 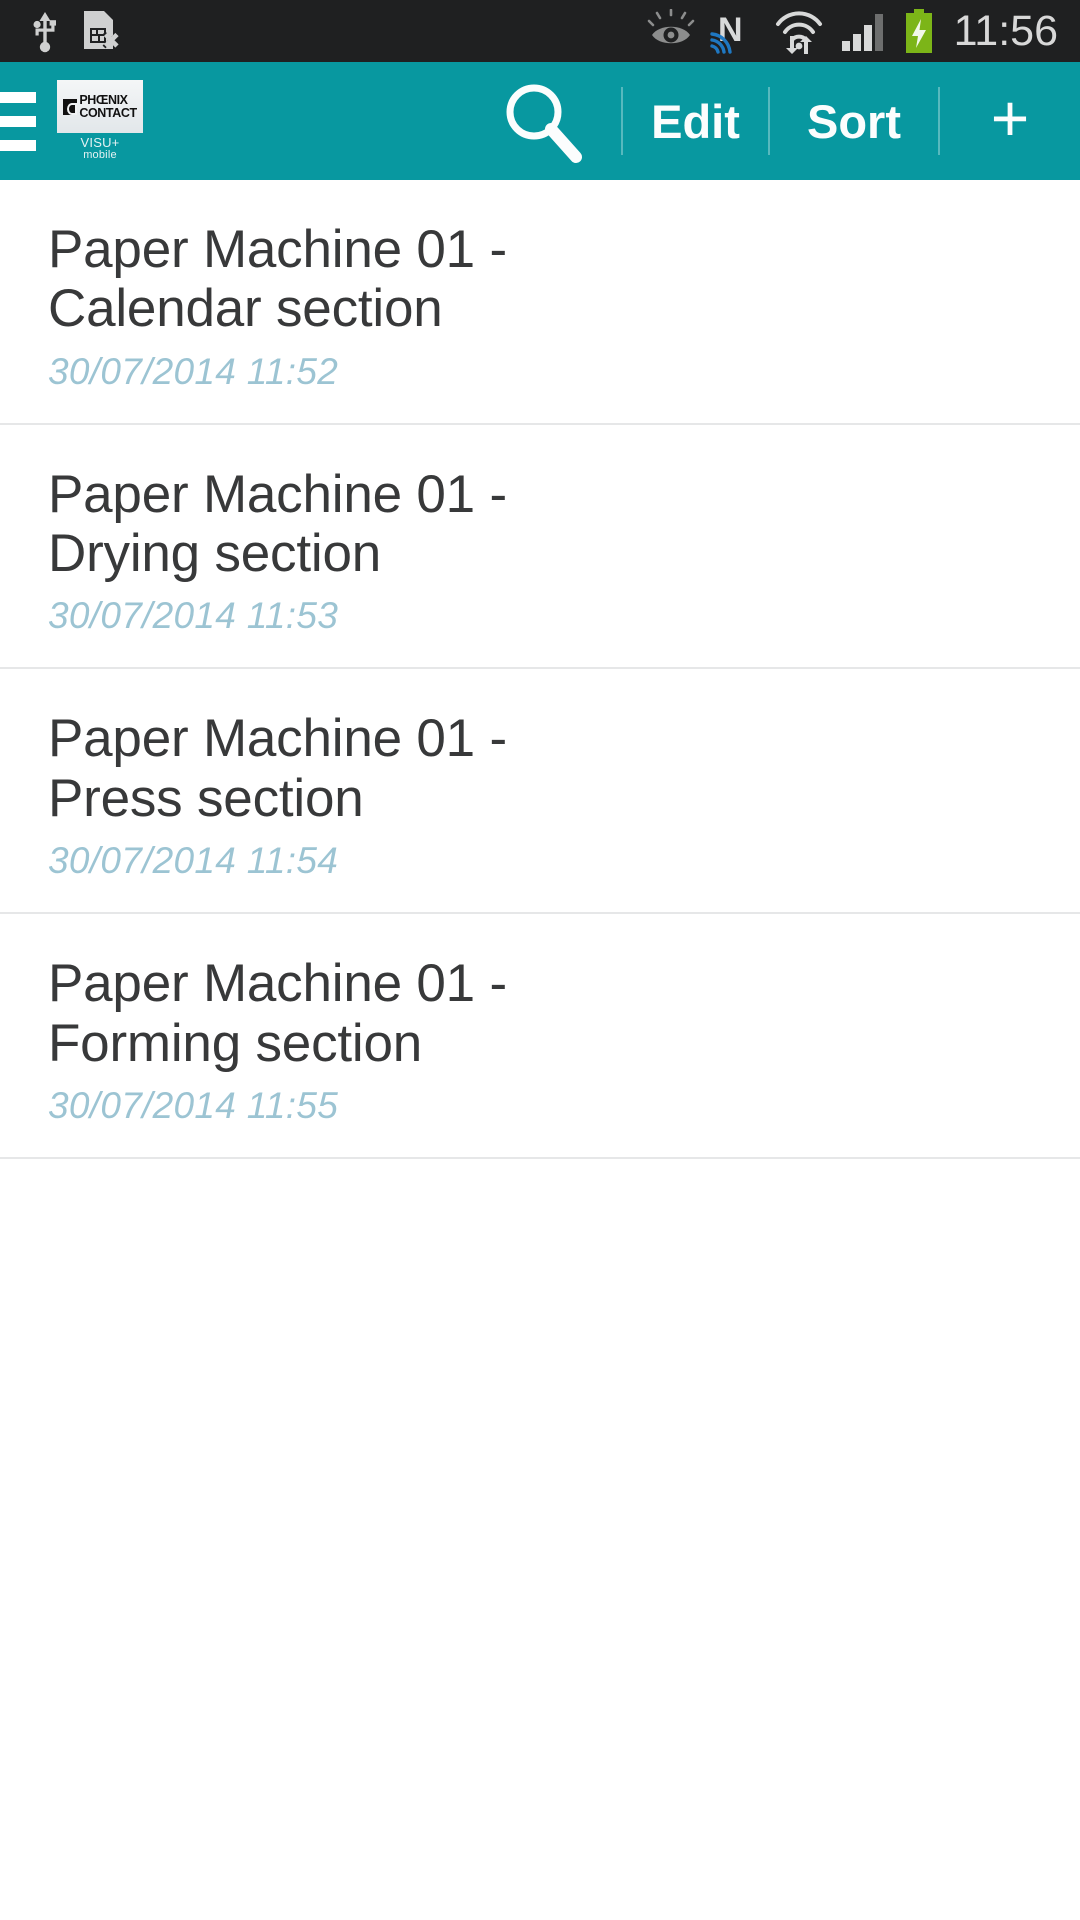 What do you see at coordinates (102, 30) in the screenshot?
I see `sim-card-removed-icon` at bounding box center [102, 30].